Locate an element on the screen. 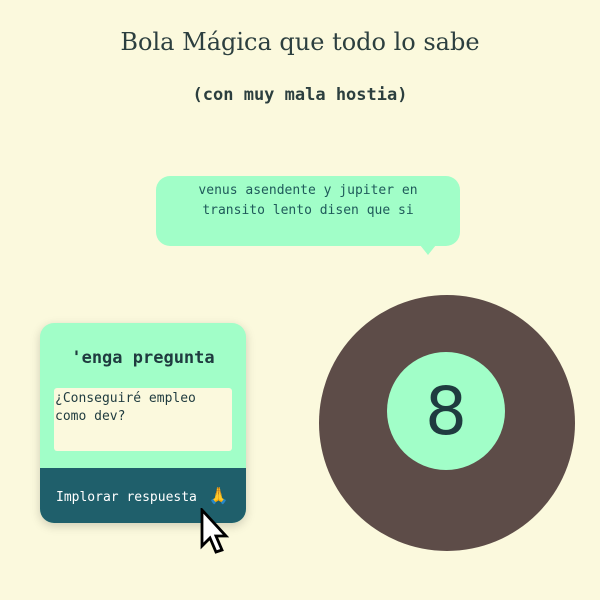 The width and height of the screenshot is (600, 600). ball-number: 8 is located at coordinates (446, 411).